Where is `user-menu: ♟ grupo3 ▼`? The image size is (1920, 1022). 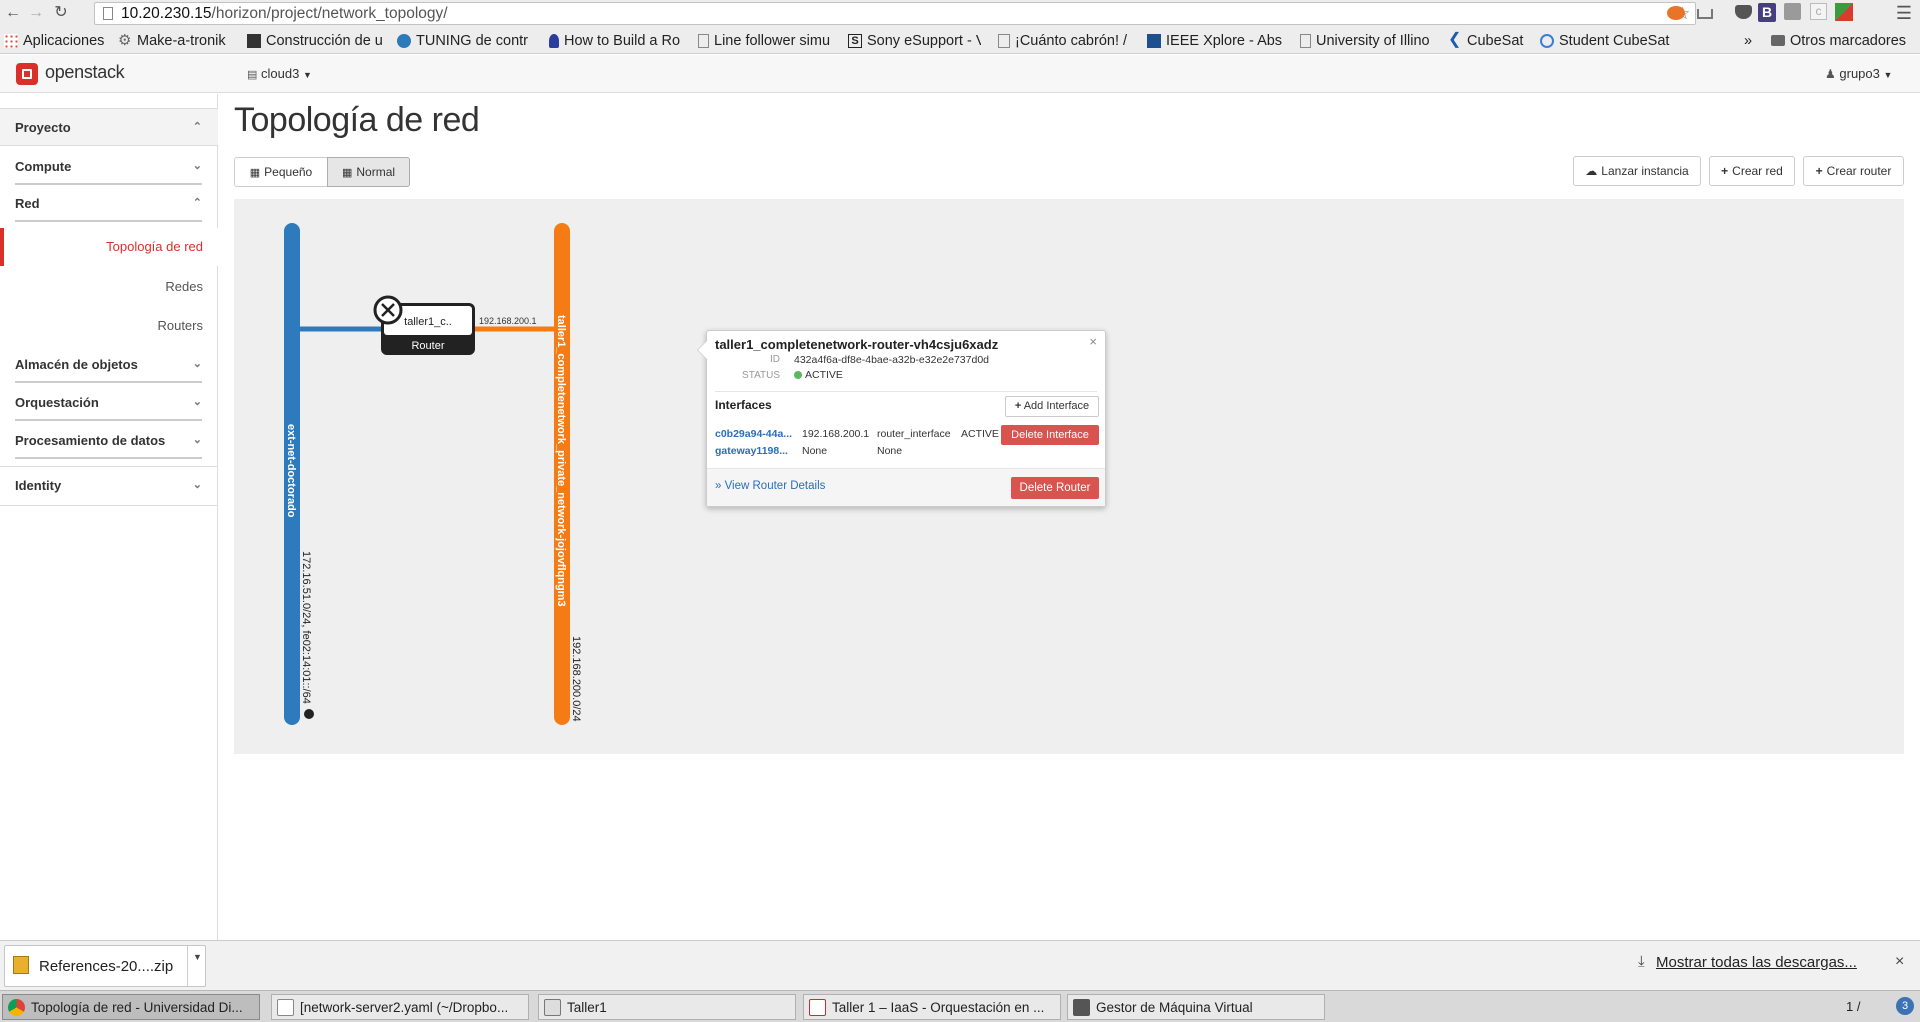 user-menu: ♟ grupo3 ▼ is located at coordinates (1858, 73).